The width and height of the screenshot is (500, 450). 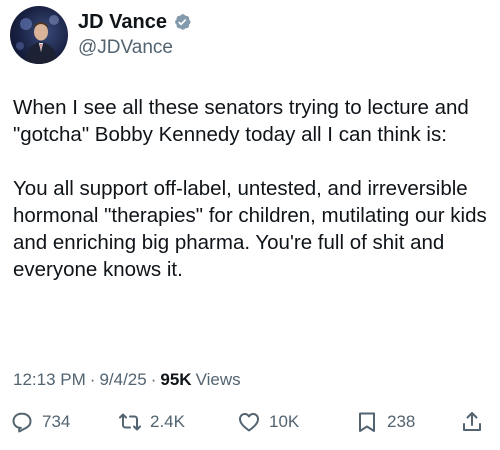 What do you see at coordinates (122, 380) in the screenshot?
I see `tweet-date: 9/4/25` at bounding box center [122, 380].